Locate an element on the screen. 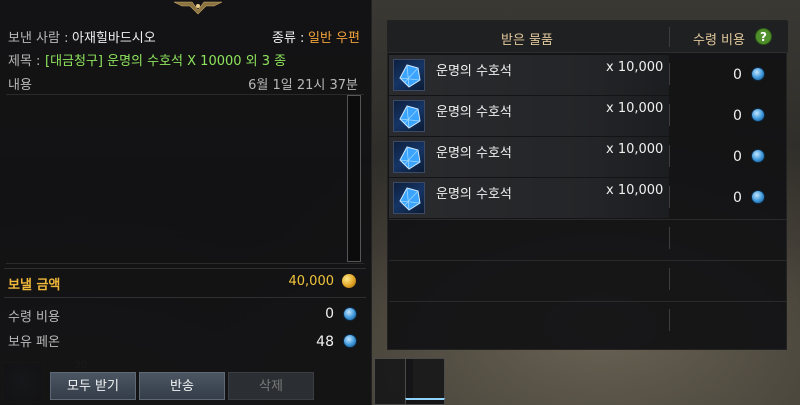 The image size is (800, 405). ornament-icon is located at coordinates (198, 8).